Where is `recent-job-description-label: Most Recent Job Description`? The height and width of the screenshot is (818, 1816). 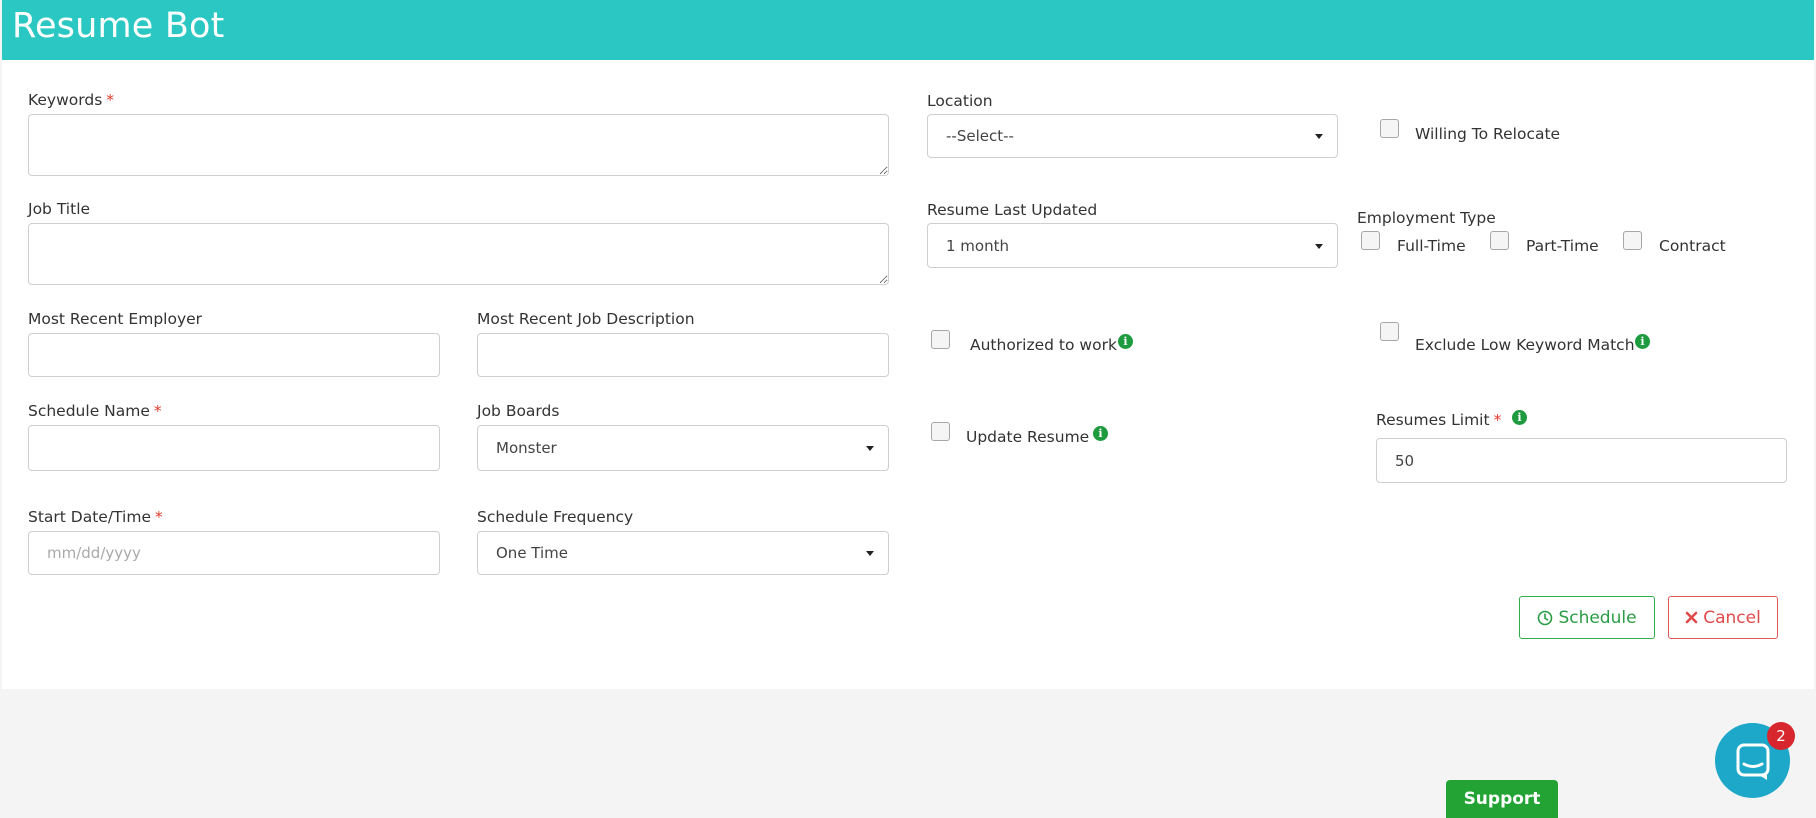 recent-job-description-label: Most Recent Job Description is located at coordinates (586, 319).